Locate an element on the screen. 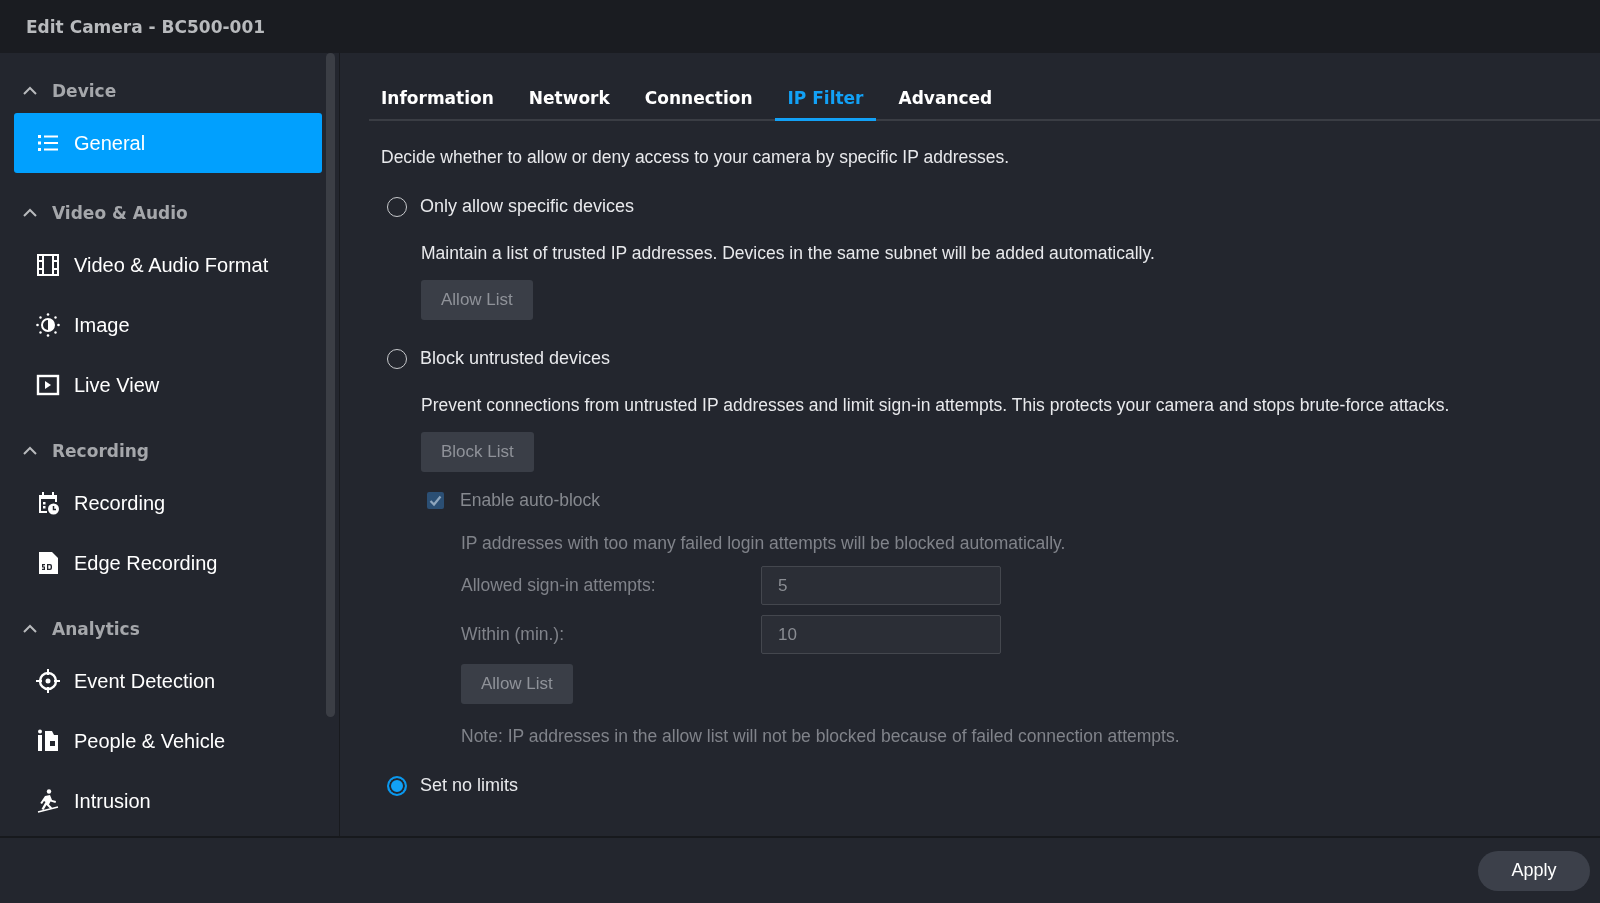 This screenshot has height=903, width=1600. play-icon is located at coordinates (48, 385).